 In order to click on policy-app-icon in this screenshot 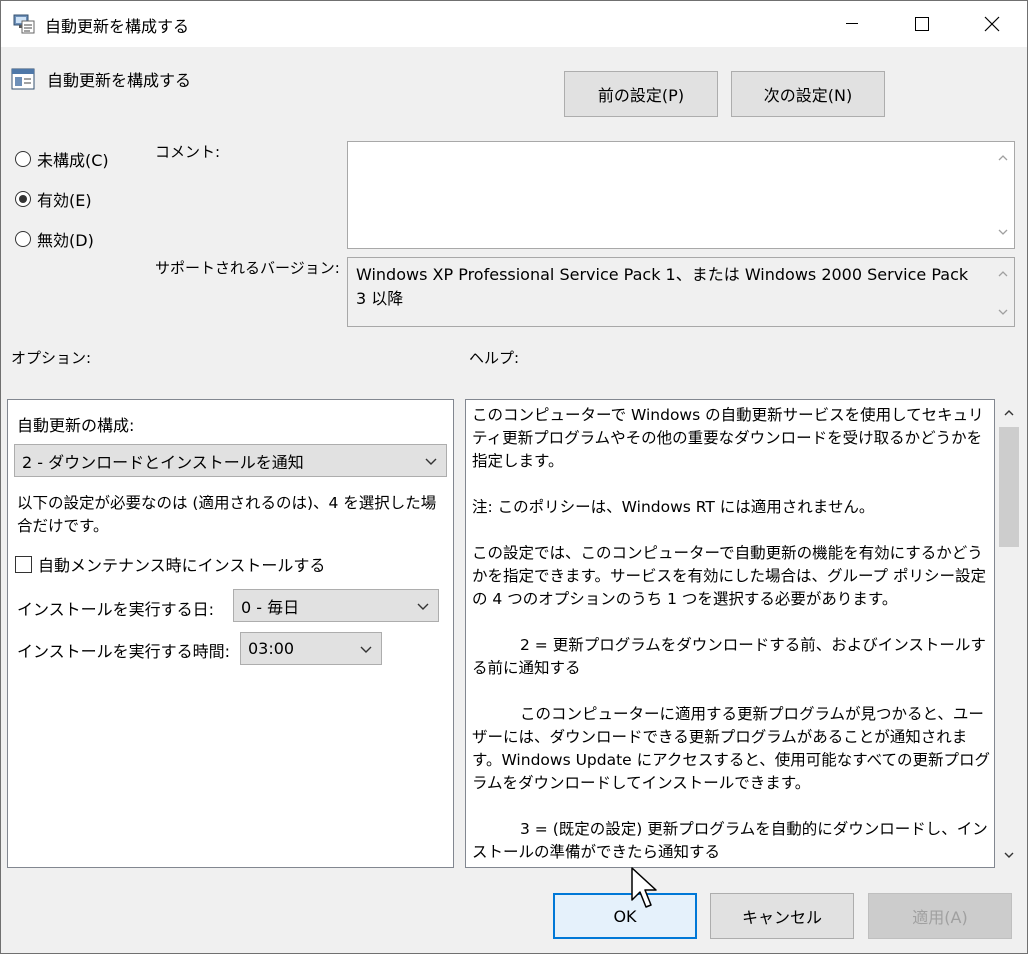, I will do `click(24, 24)`.